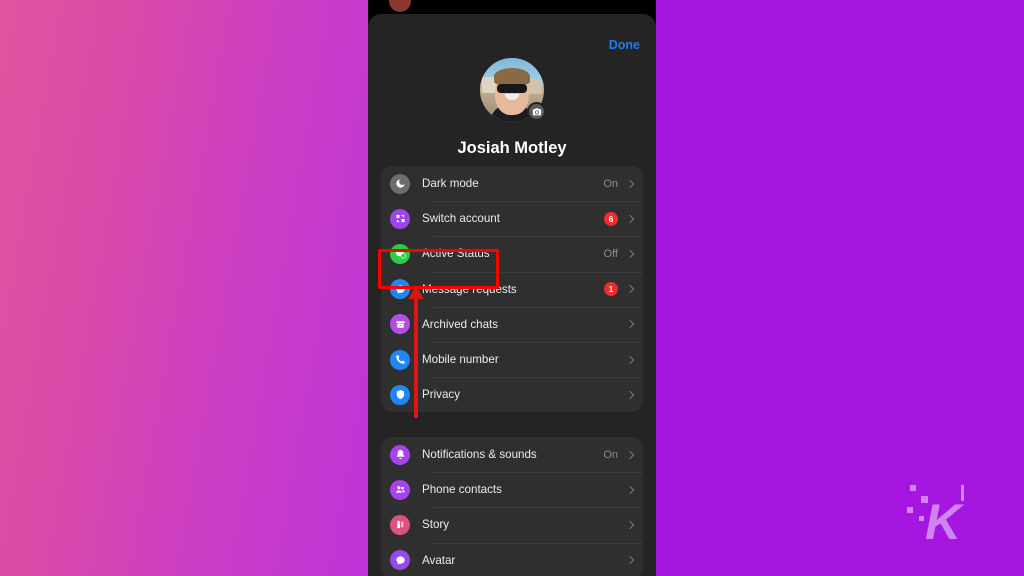 The height and width of the screenshot is (576, 1024). What do you see at coordinates (400, 324) in the screenshot?
I see `archive-box-icon` at bounding box center [400, 324].